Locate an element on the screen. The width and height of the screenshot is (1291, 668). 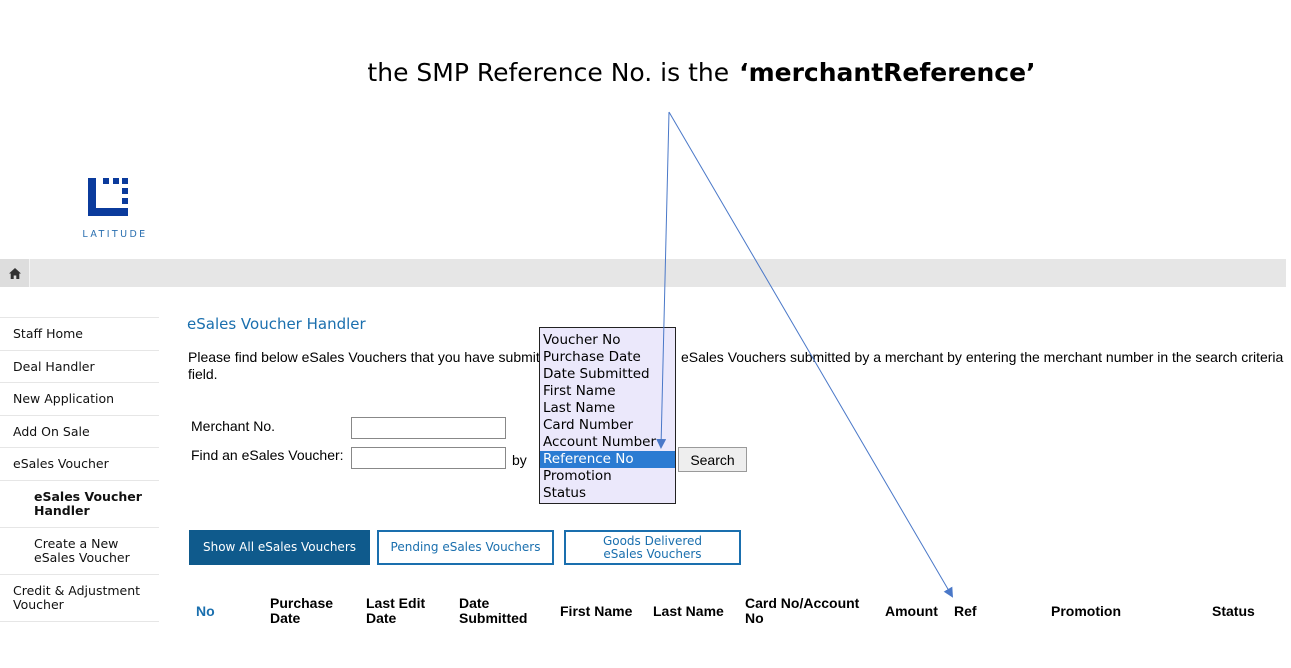
column-header-last-name: Last Name is located at coordinates (688, 611).